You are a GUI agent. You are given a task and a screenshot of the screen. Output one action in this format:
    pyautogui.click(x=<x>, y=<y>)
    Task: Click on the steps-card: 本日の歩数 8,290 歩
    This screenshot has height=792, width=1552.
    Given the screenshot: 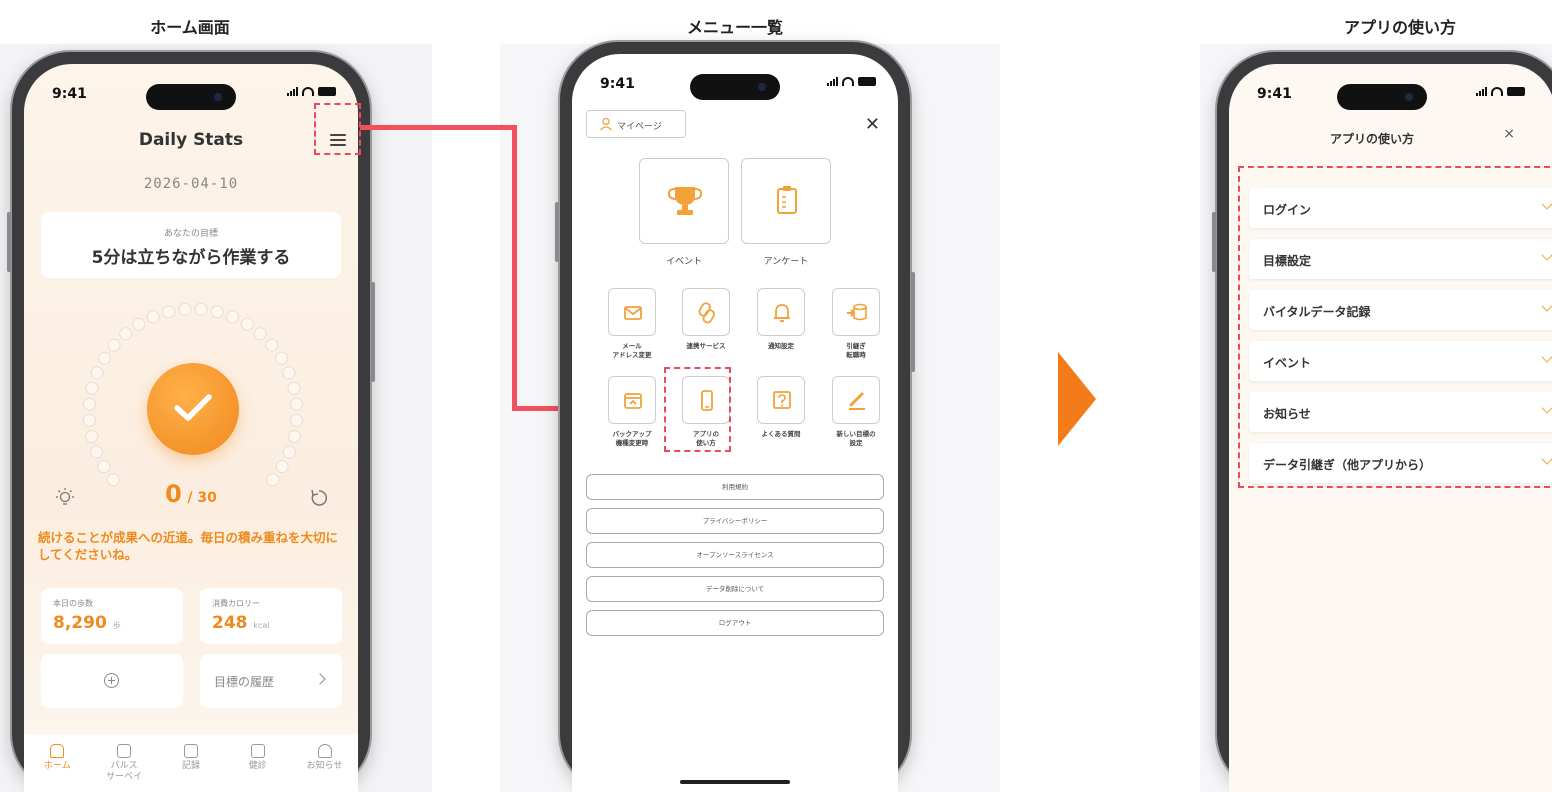 What is the action you would take?
    pyautogui.click(x=112, y=616)
    